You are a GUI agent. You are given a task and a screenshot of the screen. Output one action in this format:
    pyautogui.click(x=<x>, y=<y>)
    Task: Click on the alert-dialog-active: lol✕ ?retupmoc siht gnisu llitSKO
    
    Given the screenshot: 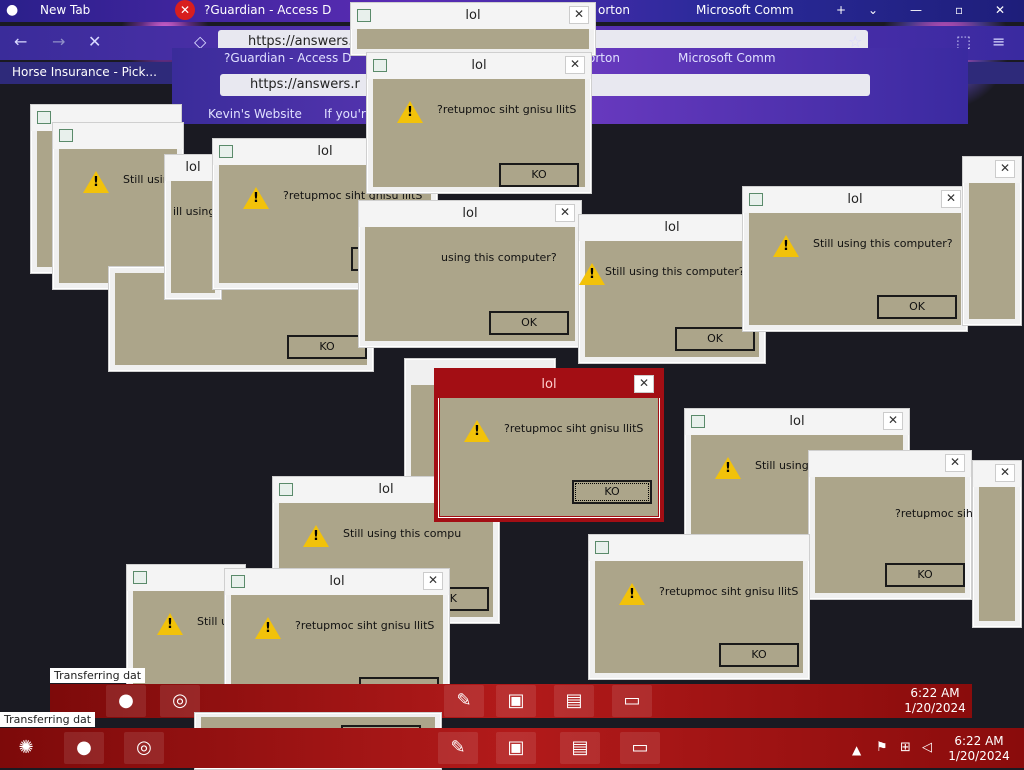 What is the action you would take?
    pyautogui.click(x=549, y=445)
    